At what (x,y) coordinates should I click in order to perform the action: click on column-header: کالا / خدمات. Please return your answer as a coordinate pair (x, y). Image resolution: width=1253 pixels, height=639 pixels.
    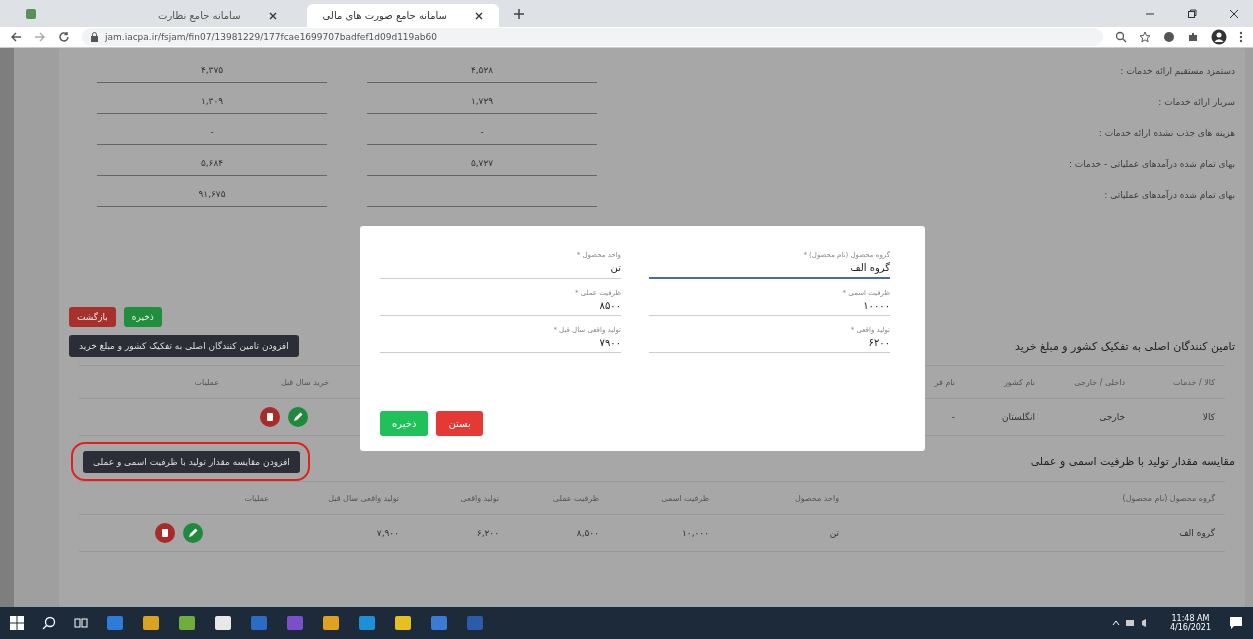
    Looking at the image, I should click on (1194, 382).